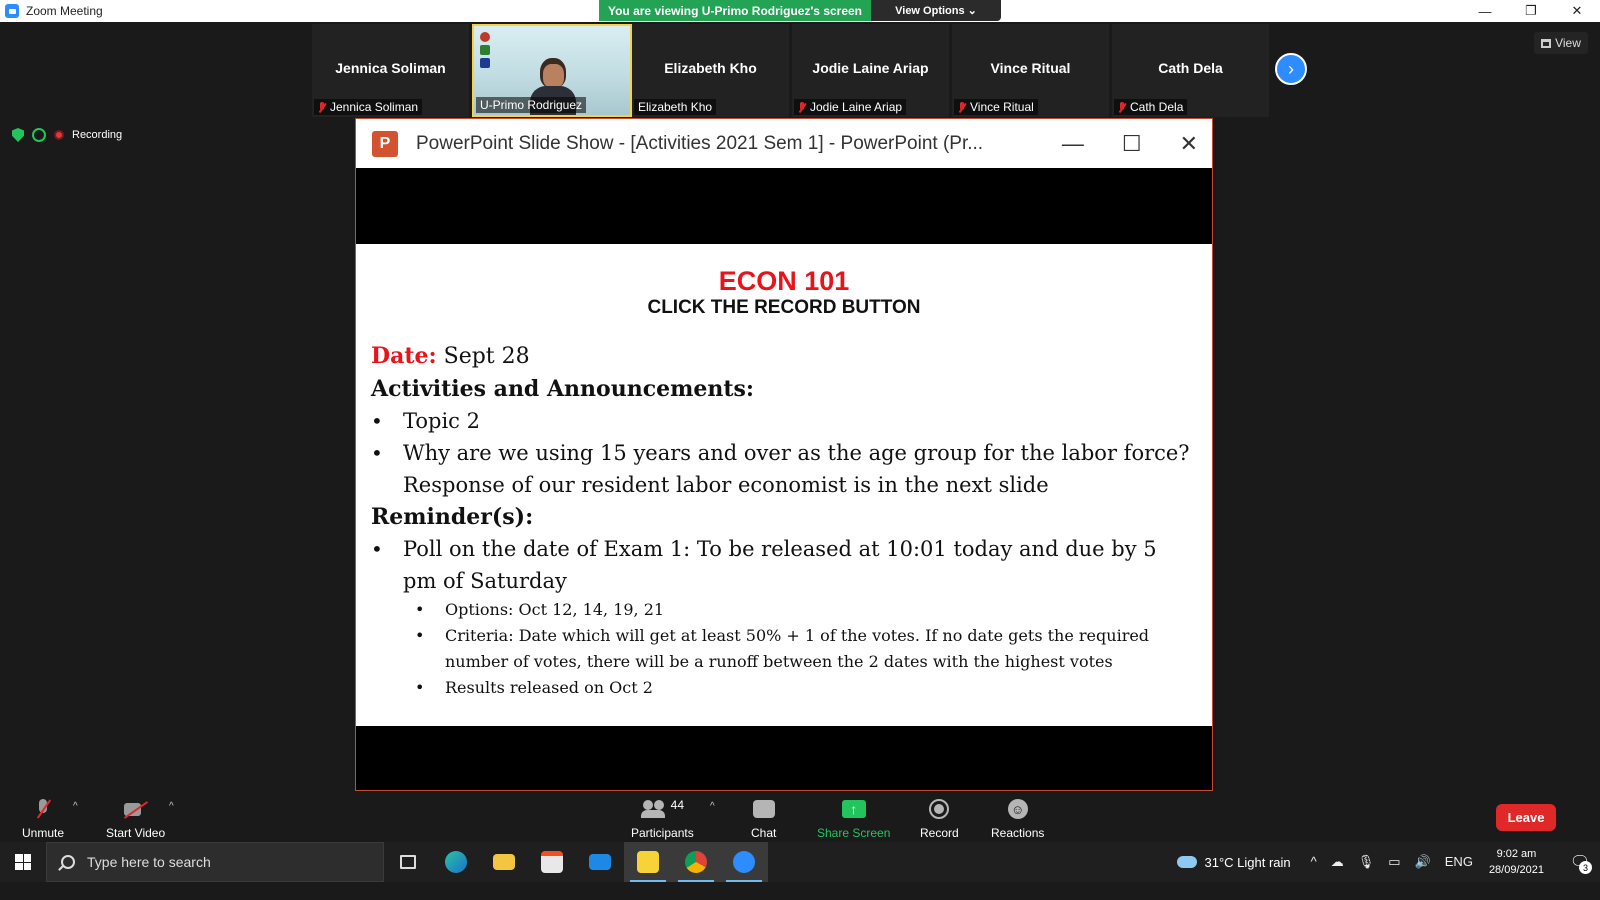  Describe the element at coordinates (696, 862) in the screenshot. I see `taskbar-app-chrome` at that location.